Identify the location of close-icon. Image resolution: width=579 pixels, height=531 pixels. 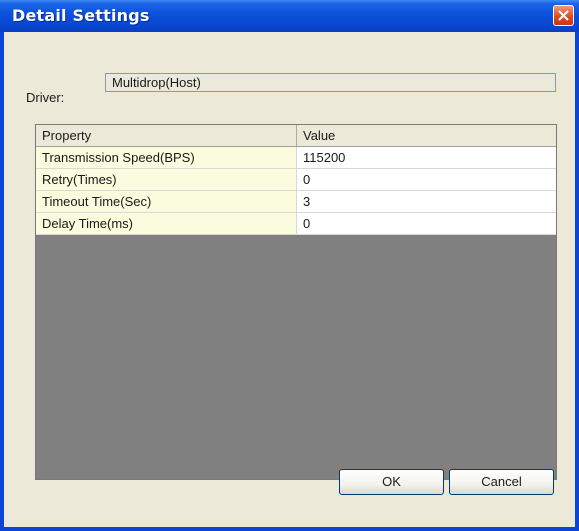
(563, 15).